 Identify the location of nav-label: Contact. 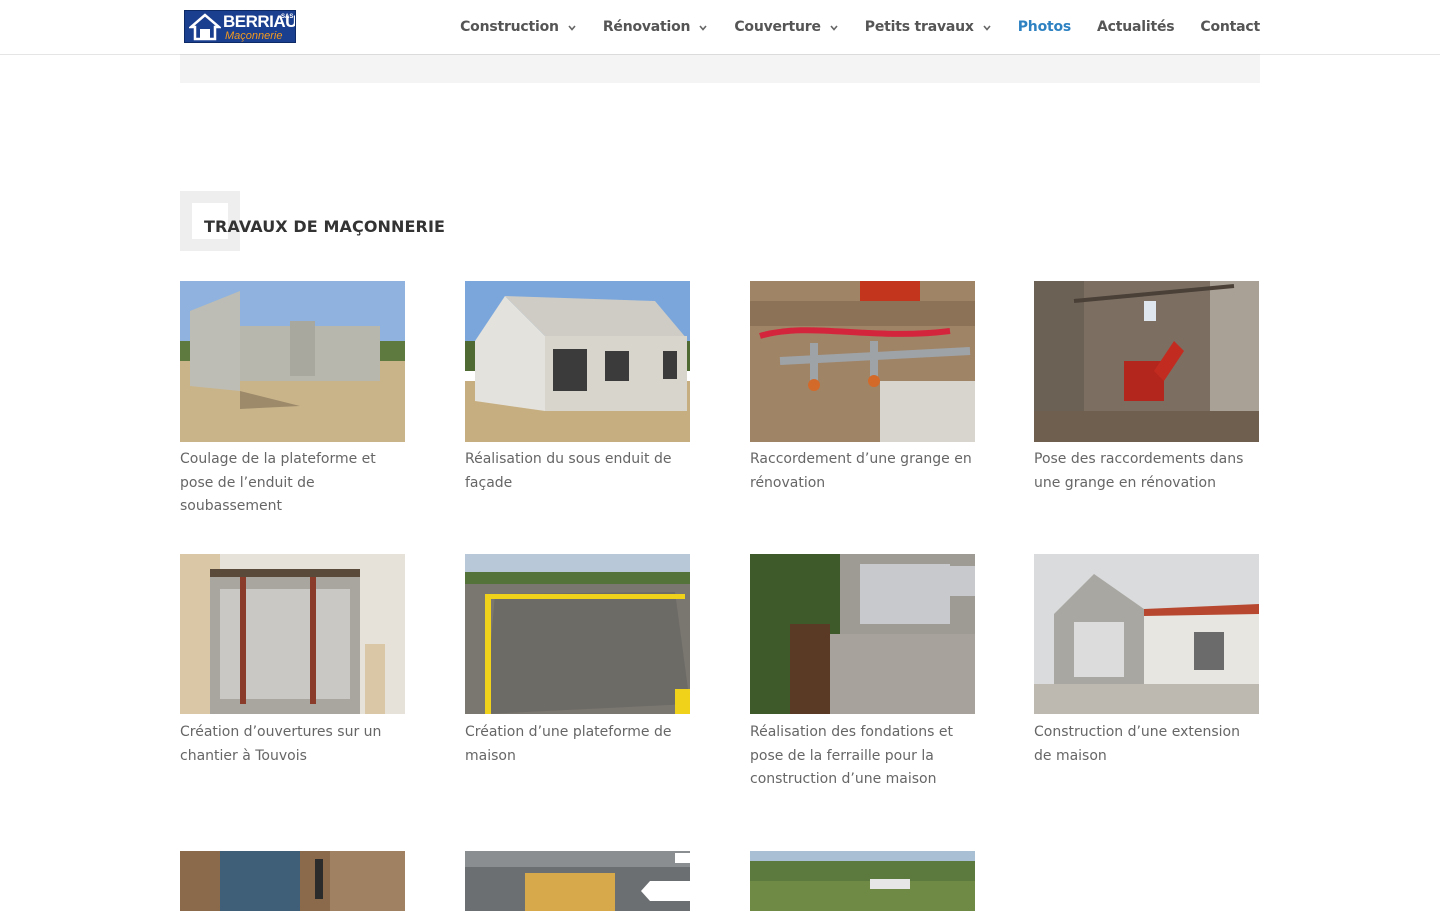
(1230, 27).